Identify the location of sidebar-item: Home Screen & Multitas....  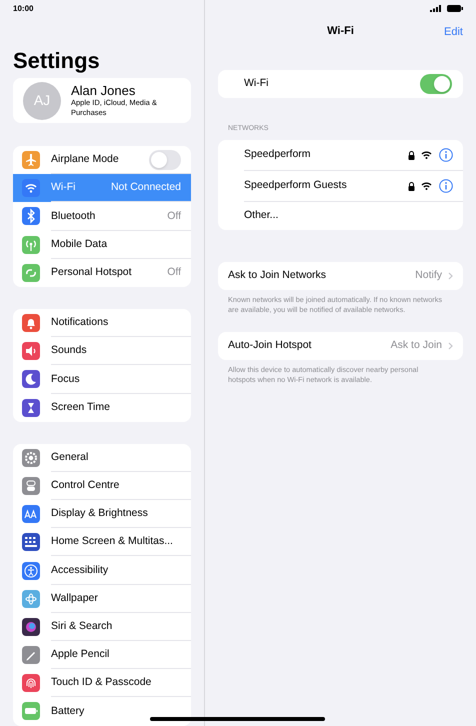
(102, 542).